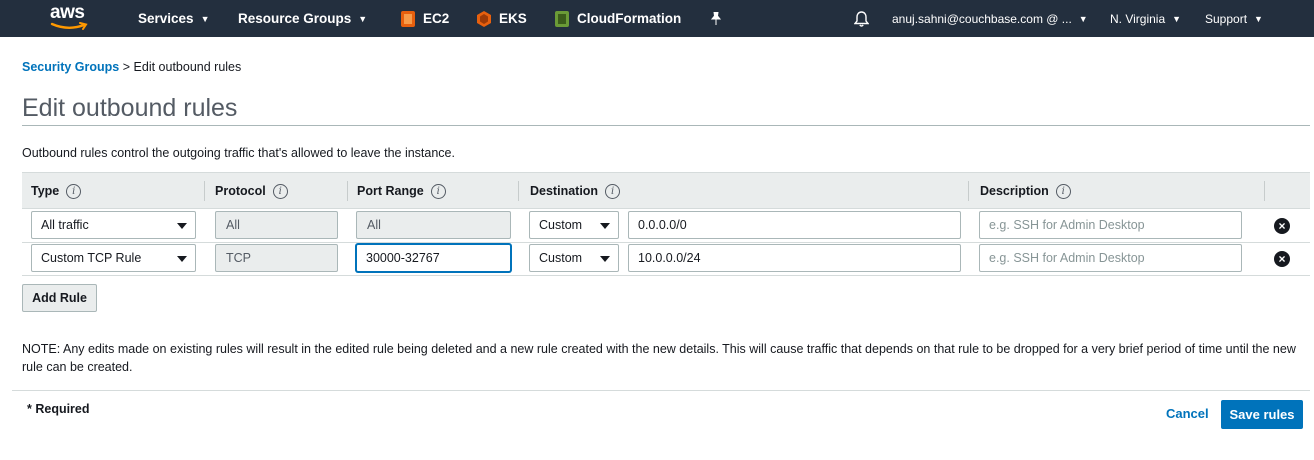 This screenshot has height=460, width=1314. Describe the element at coordinates (70, 67) in the screenshot. I see `breadcrumb-security-groups-link: Security Groups` at that location.